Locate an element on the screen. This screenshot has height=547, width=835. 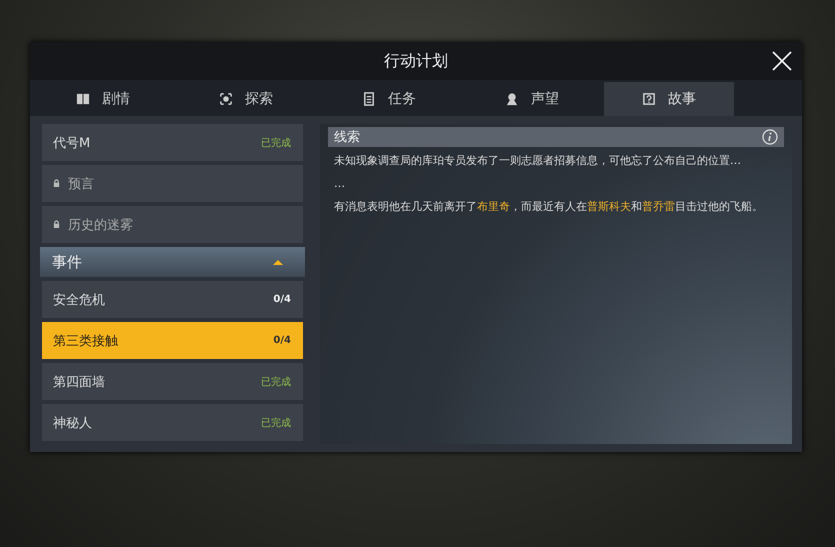
item-label: 代号M is located at coordinates (72, 143).